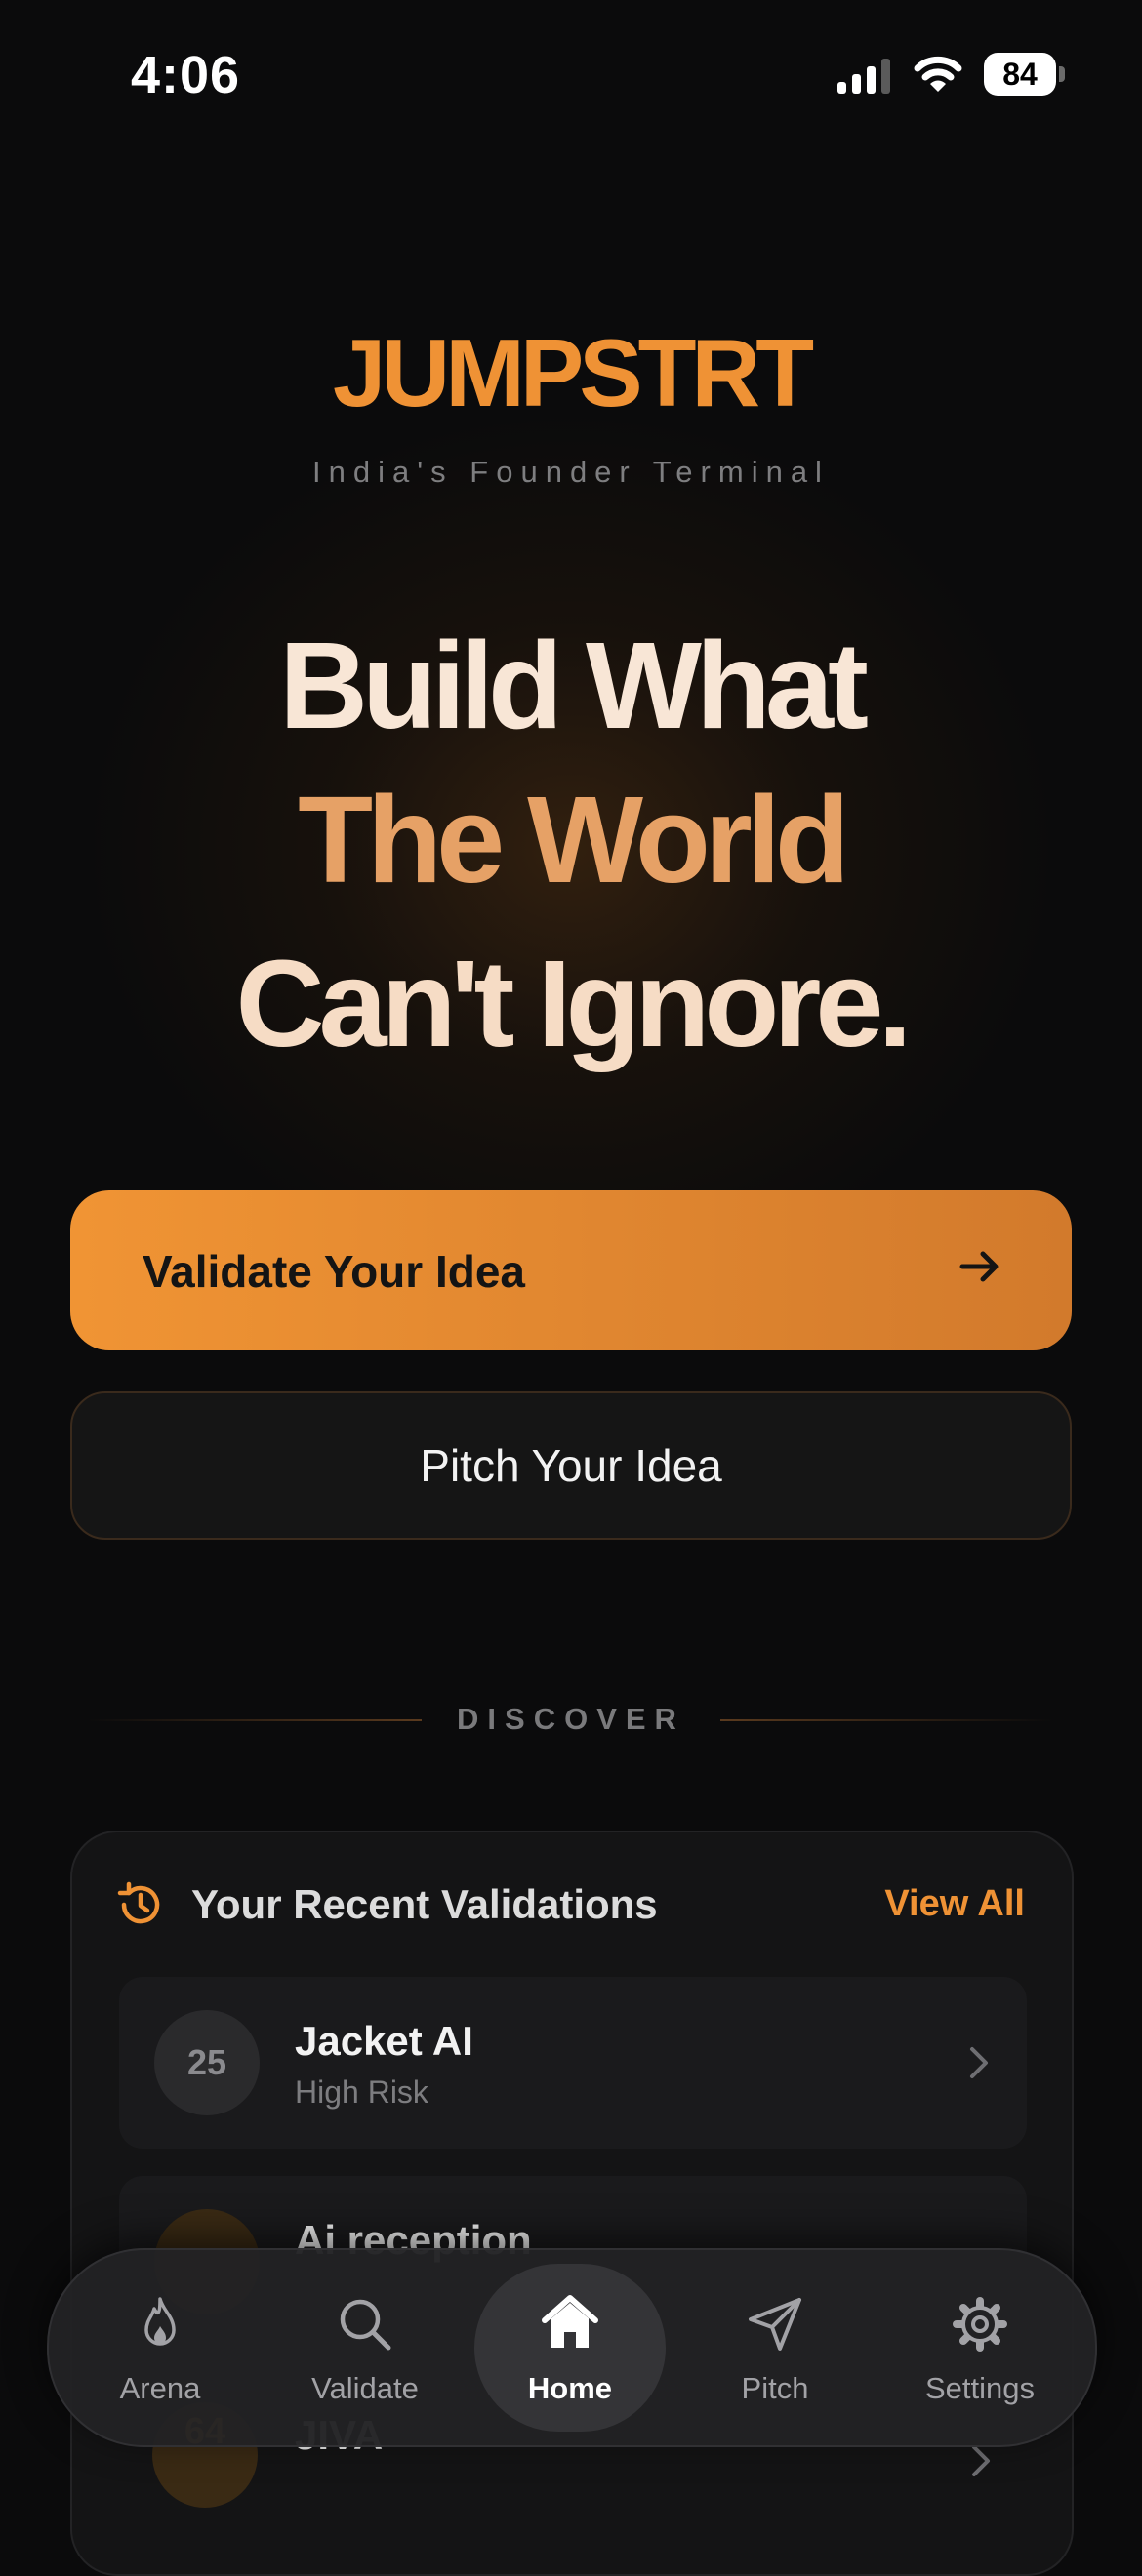  Describe the element at coordinates (979, 2388) in the screenshot. I see `tab-label: Settings` at that location.